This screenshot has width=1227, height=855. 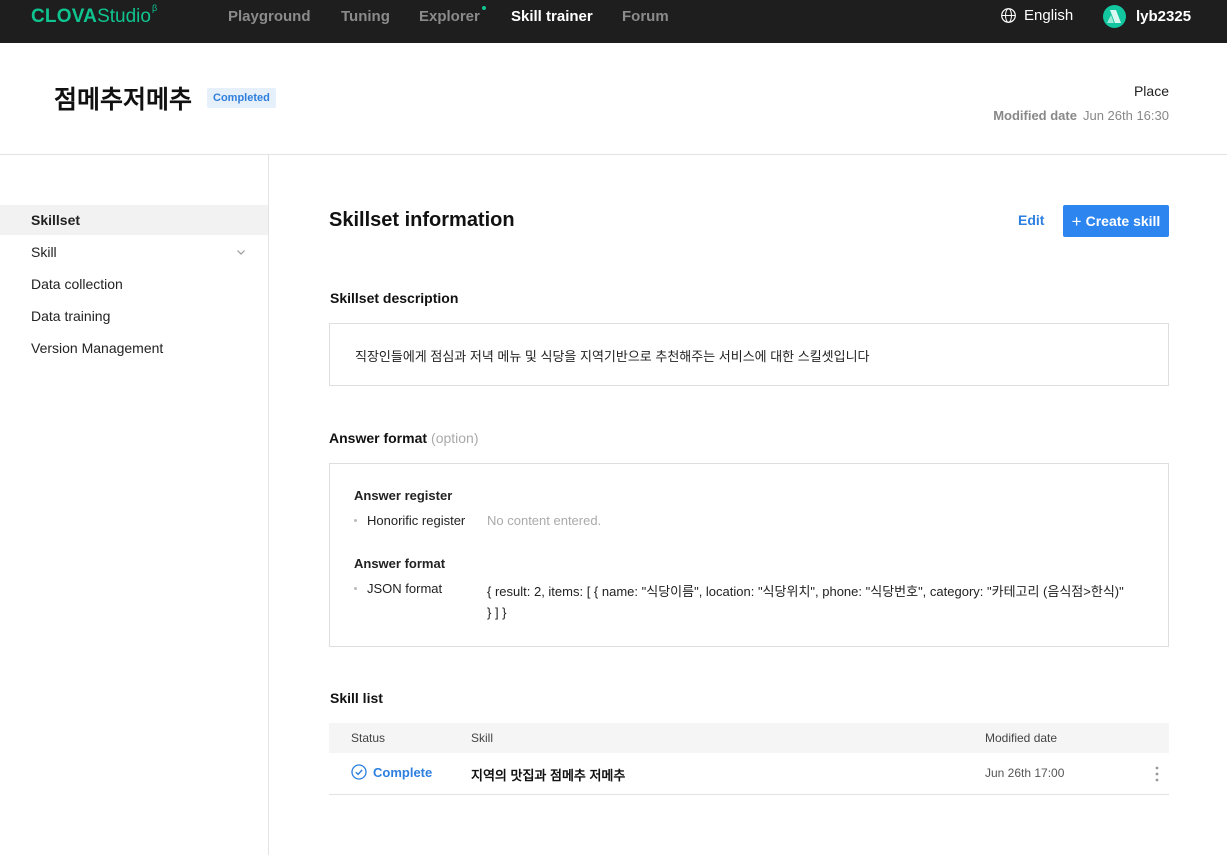 I want to click on create-skill-label: Create skill, so click(x=1123, y=221).